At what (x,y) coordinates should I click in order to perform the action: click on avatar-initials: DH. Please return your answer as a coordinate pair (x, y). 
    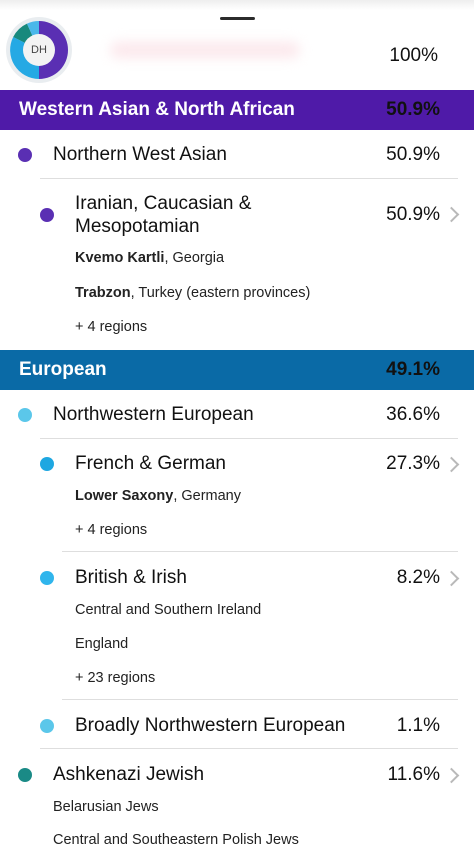
    Looking at the image, I should click on (39, 50).